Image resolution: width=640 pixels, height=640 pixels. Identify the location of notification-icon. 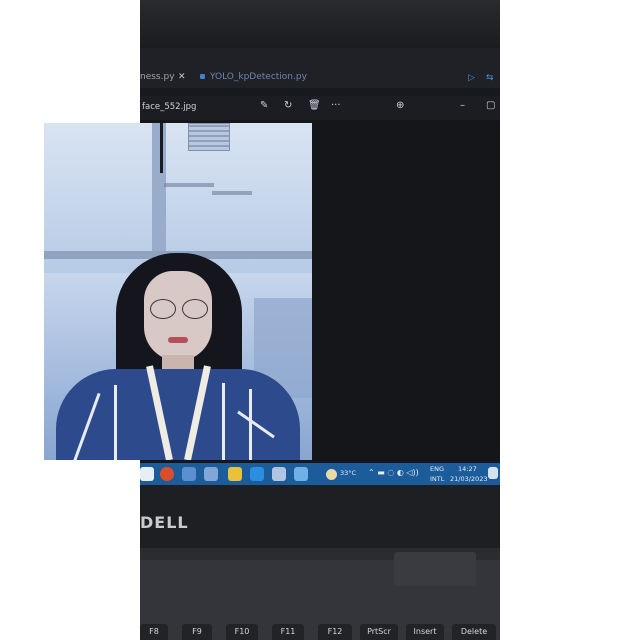
(493, 473).